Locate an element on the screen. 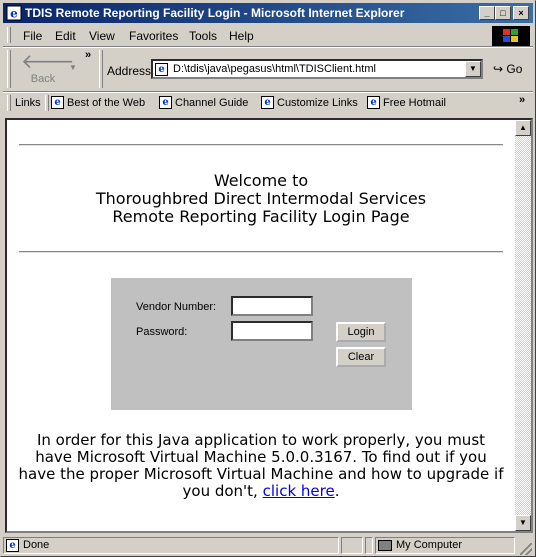  vendor-number-input is located at coordinates (272, 306).